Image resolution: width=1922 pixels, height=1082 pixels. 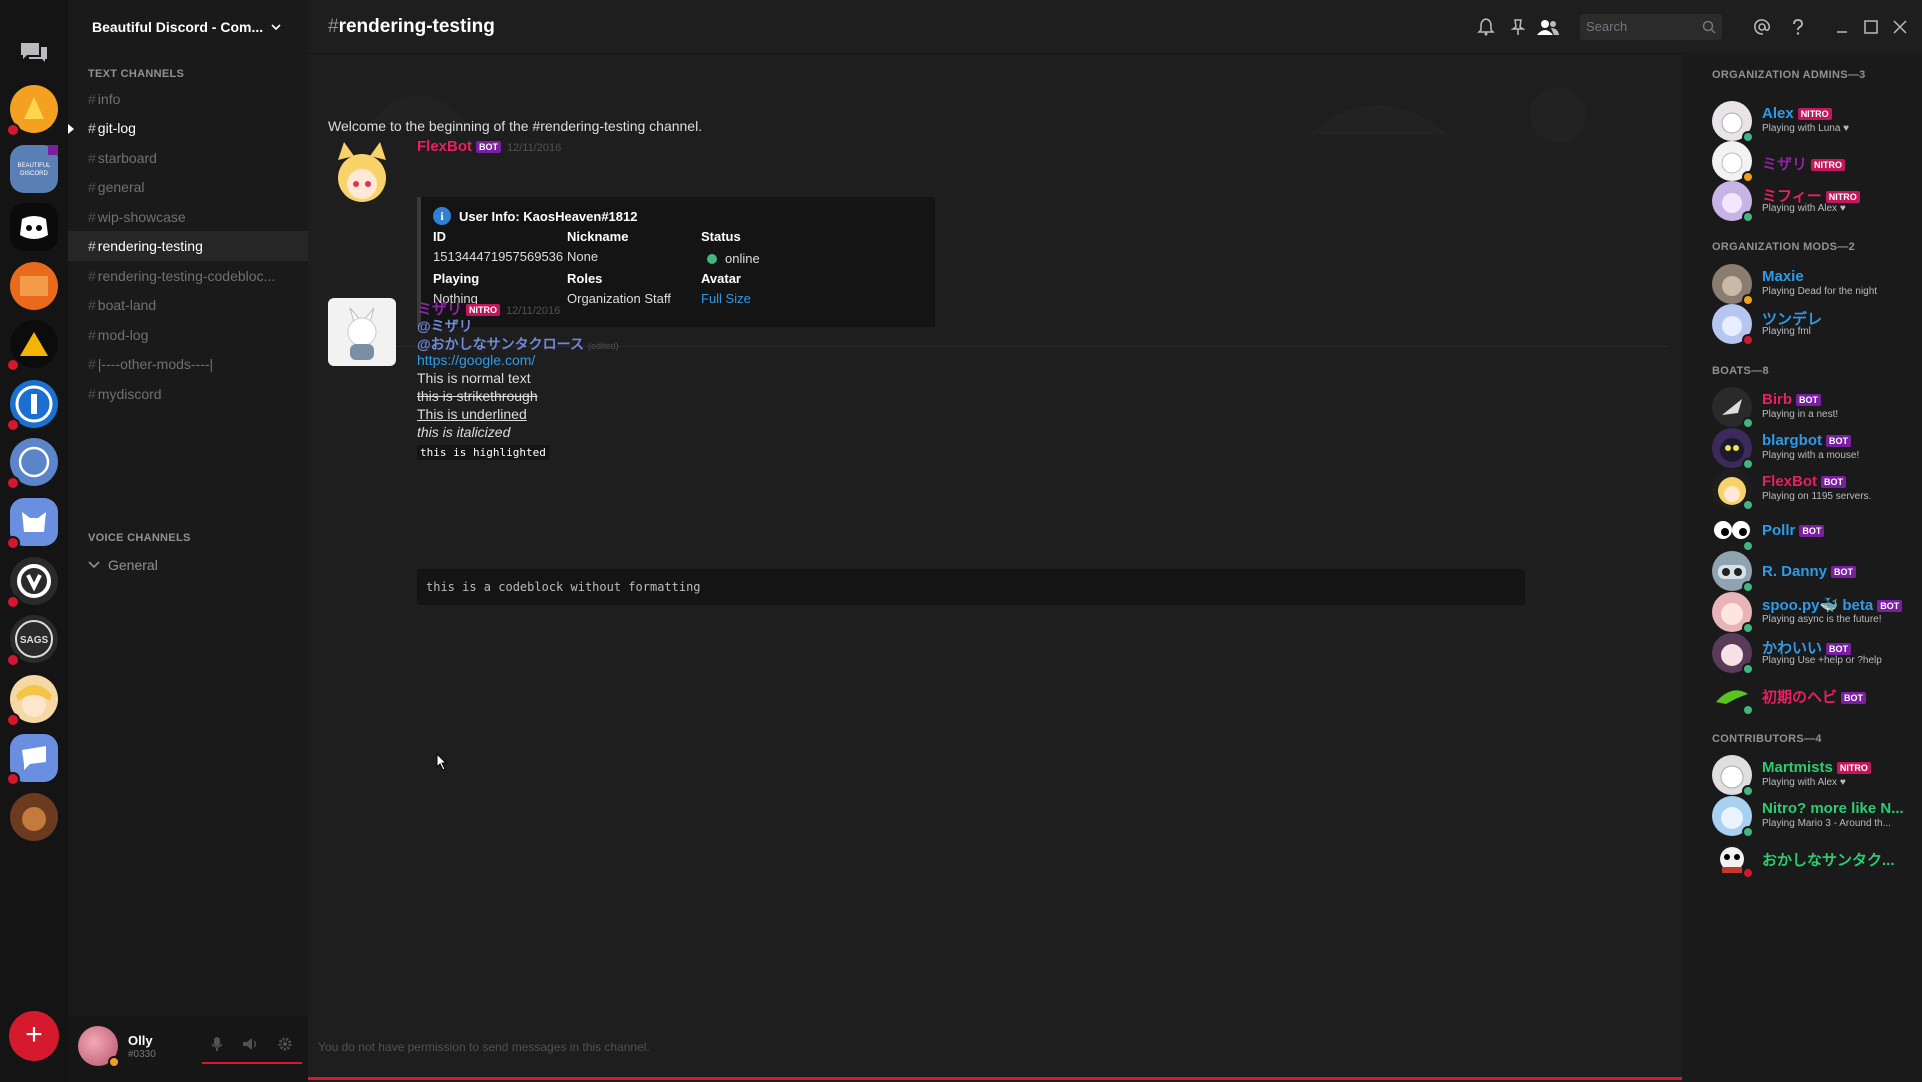 What do you see at coordinates (1814, 201) in the screenshot?
I see `member-item-mifi: ミフィー NITRO Playing with Alex ♥` at bounding box center [1814, 201].